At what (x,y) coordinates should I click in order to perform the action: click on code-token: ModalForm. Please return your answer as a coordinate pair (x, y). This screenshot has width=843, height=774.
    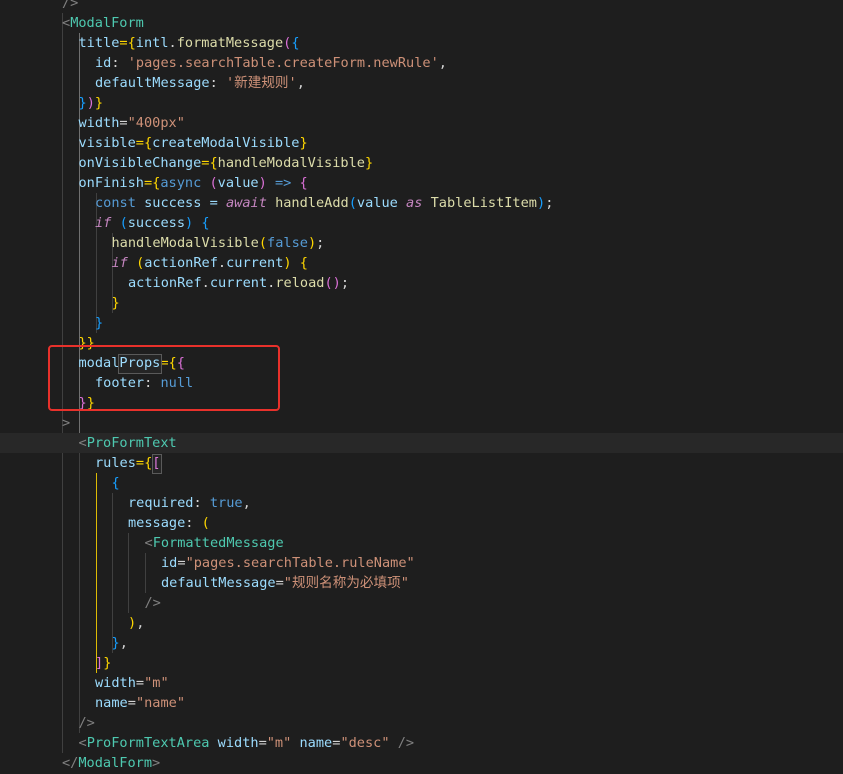
    Looking at the image, I should click on (107, 23).